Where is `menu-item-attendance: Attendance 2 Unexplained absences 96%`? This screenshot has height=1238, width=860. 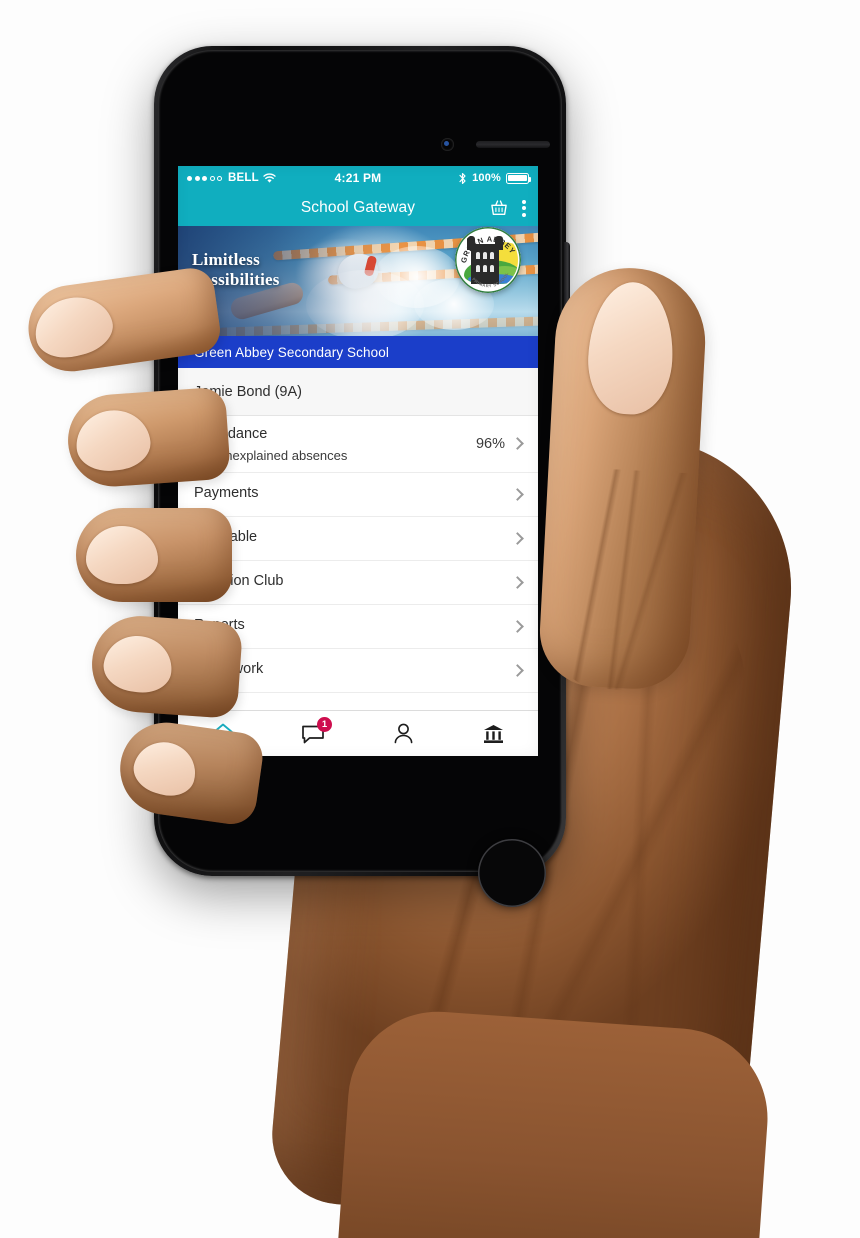 menu-item-attendance: Attendance 2 Unexplained absences 96% is located at coordinates (358, 444).